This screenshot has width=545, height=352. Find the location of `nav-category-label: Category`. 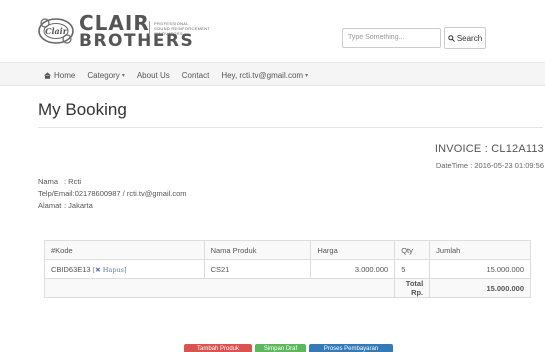

nav-category-label: Category is located at coordinates (103, 75).